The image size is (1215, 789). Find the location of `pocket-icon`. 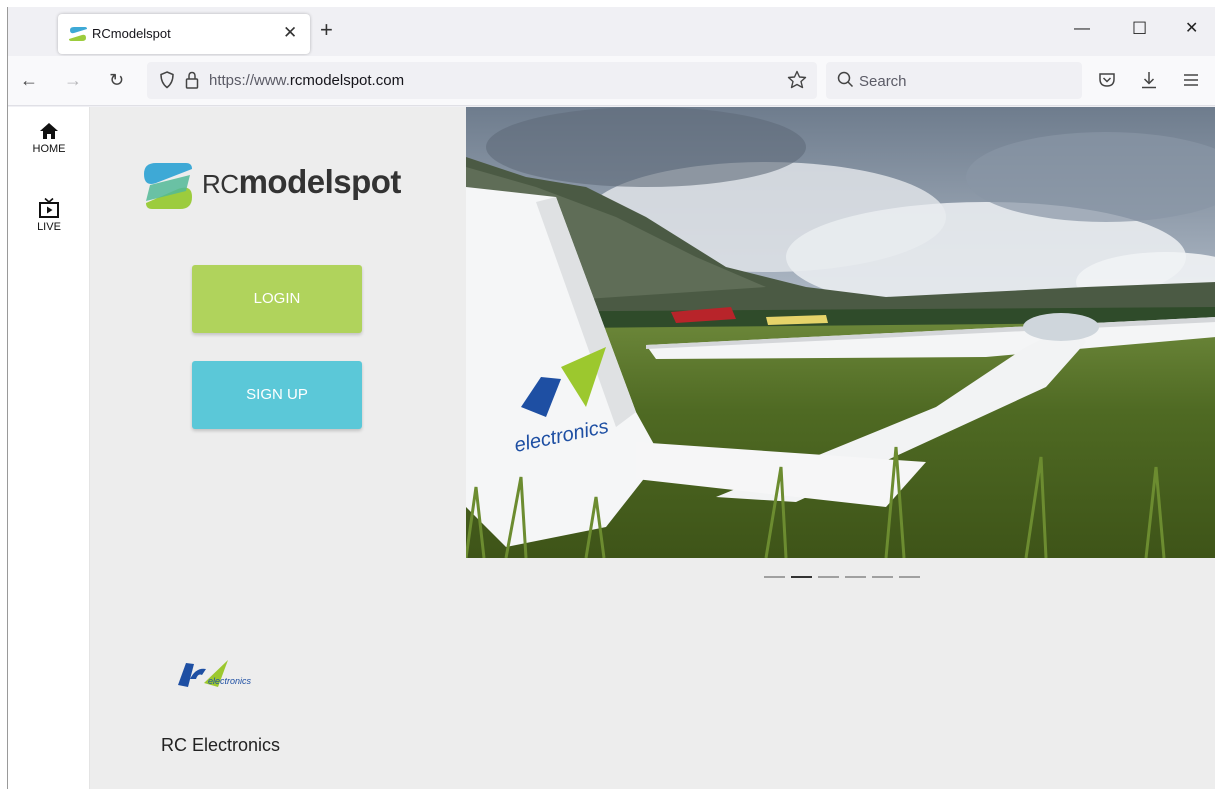

pocket-icon is located at coordinates (1107, 80).